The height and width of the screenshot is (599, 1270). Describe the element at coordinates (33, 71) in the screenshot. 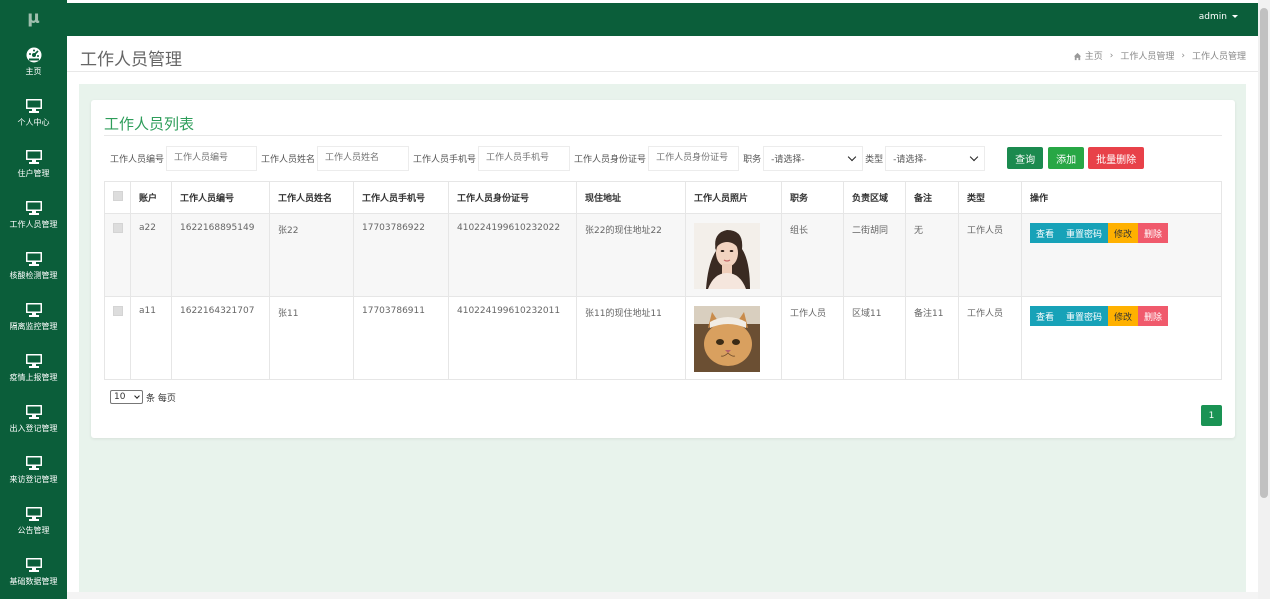

I see `sidebar-item-label: 主页` at that location.